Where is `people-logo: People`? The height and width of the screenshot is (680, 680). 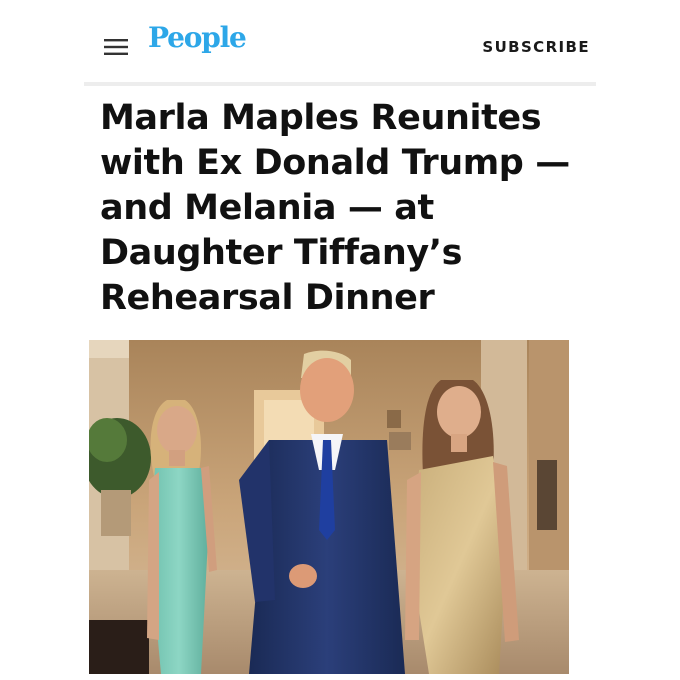 people-logo: People is located at coordinates (197, 38).